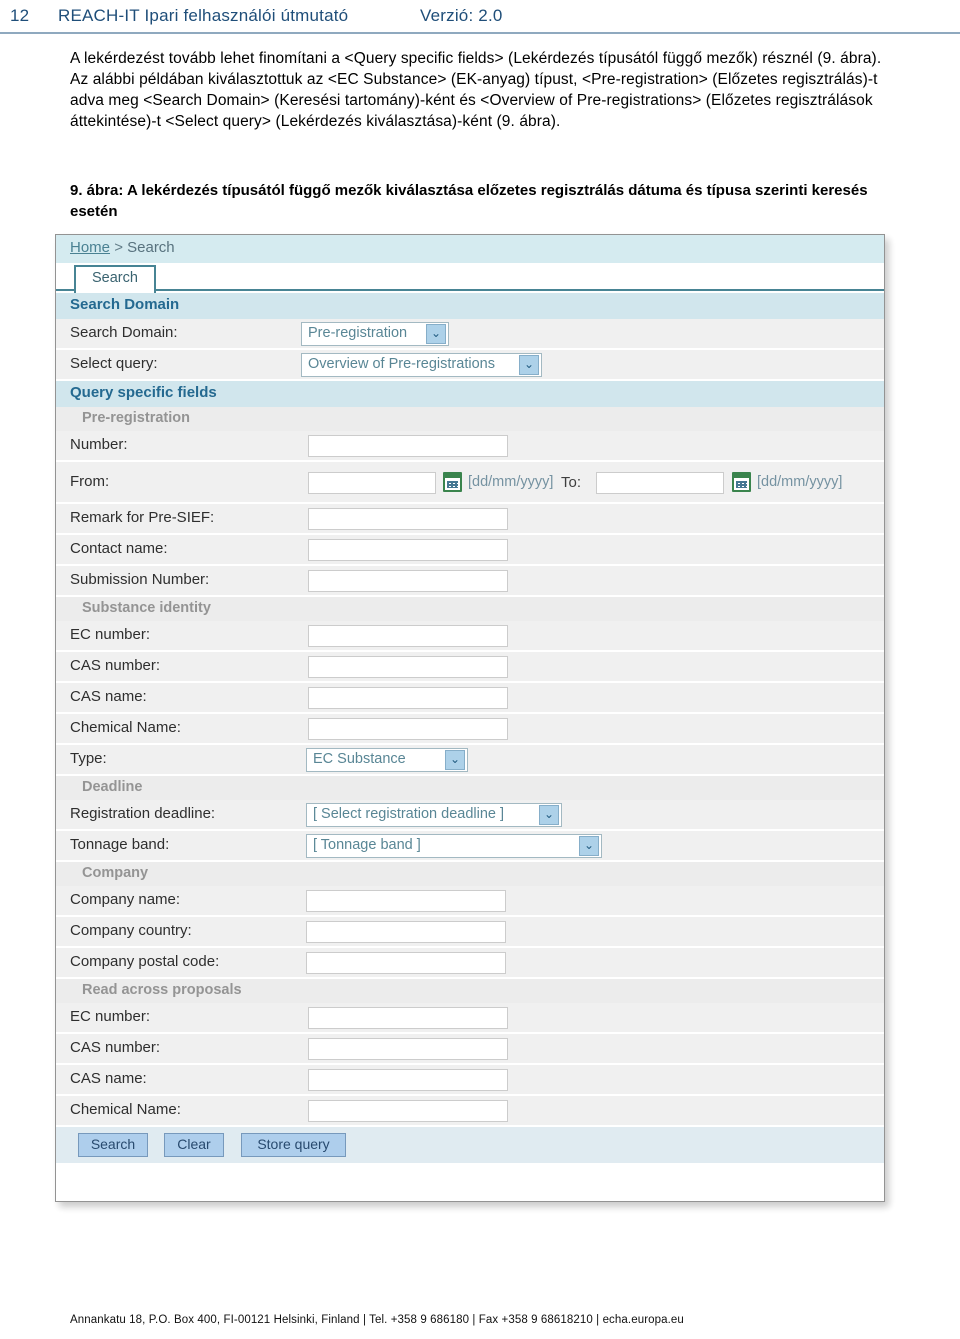 The height and width of the screenshot is (1339, 960). Describe the element at coordinates (470, 991) in the screenshot. I see `group-header-read-across-proposals: Read across proposals` at that location.